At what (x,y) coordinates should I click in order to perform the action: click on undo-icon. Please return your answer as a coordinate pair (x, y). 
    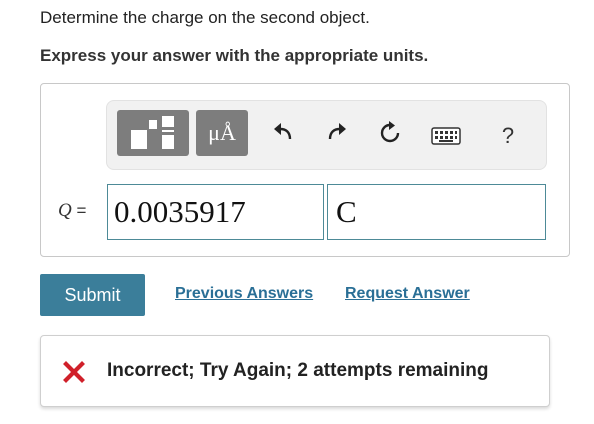
    Looking at the image, I should click on (283, 136).